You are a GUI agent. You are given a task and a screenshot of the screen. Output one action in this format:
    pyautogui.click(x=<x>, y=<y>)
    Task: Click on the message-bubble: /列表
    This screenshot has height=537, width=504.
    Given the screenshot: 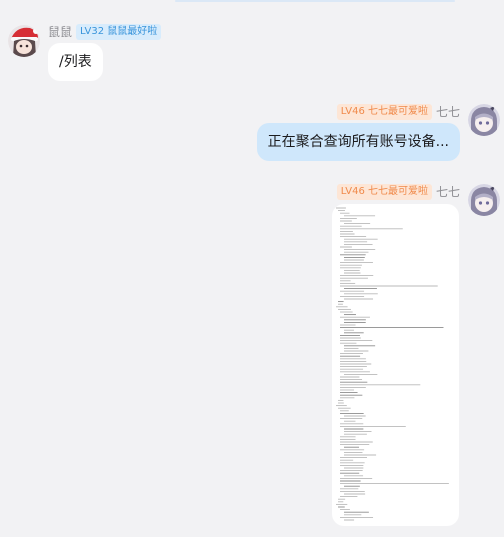 What is the action you would take?
    pyautogui.click(x=75, y=62)
    